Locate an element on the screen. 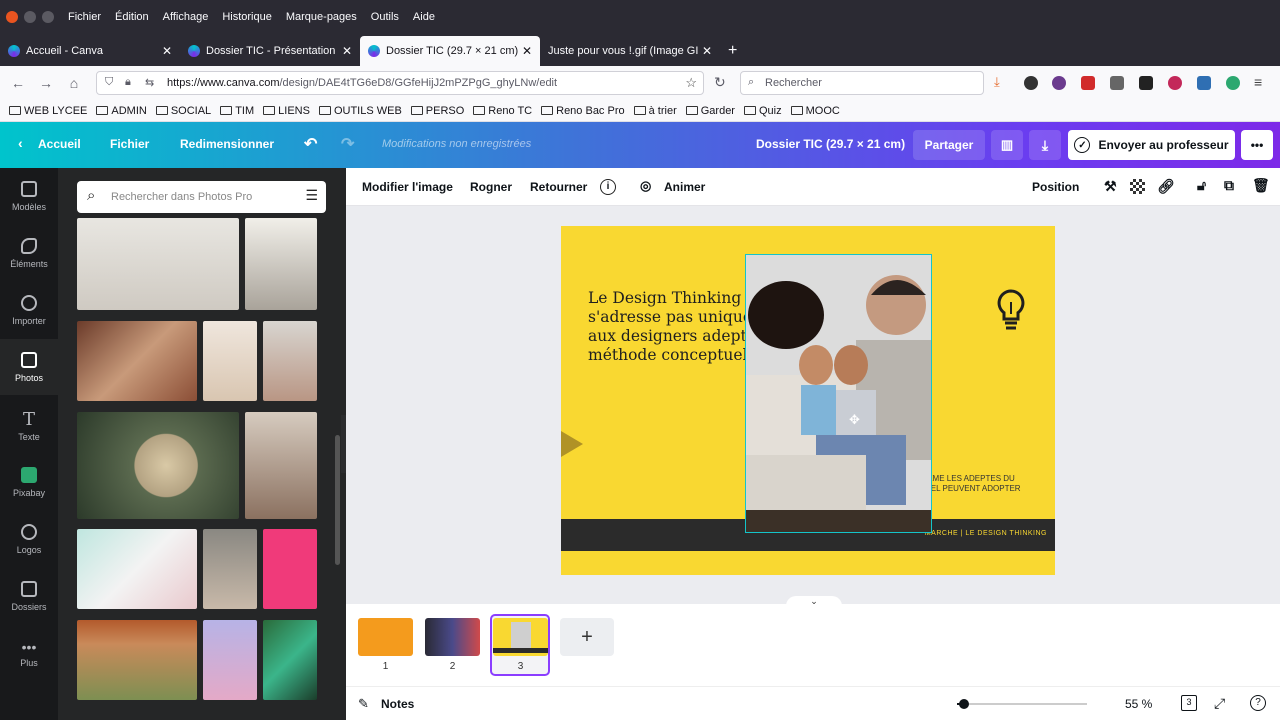  rail-more: ••• Plus is located at coordinates (29, 653).